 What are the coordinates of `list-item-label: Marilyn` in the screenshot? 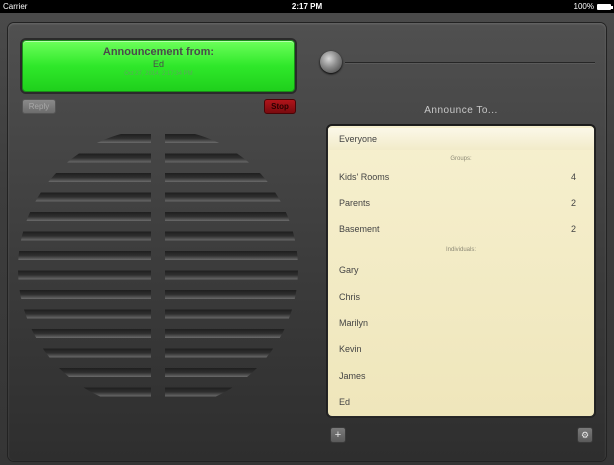 It's located at (354, 323).